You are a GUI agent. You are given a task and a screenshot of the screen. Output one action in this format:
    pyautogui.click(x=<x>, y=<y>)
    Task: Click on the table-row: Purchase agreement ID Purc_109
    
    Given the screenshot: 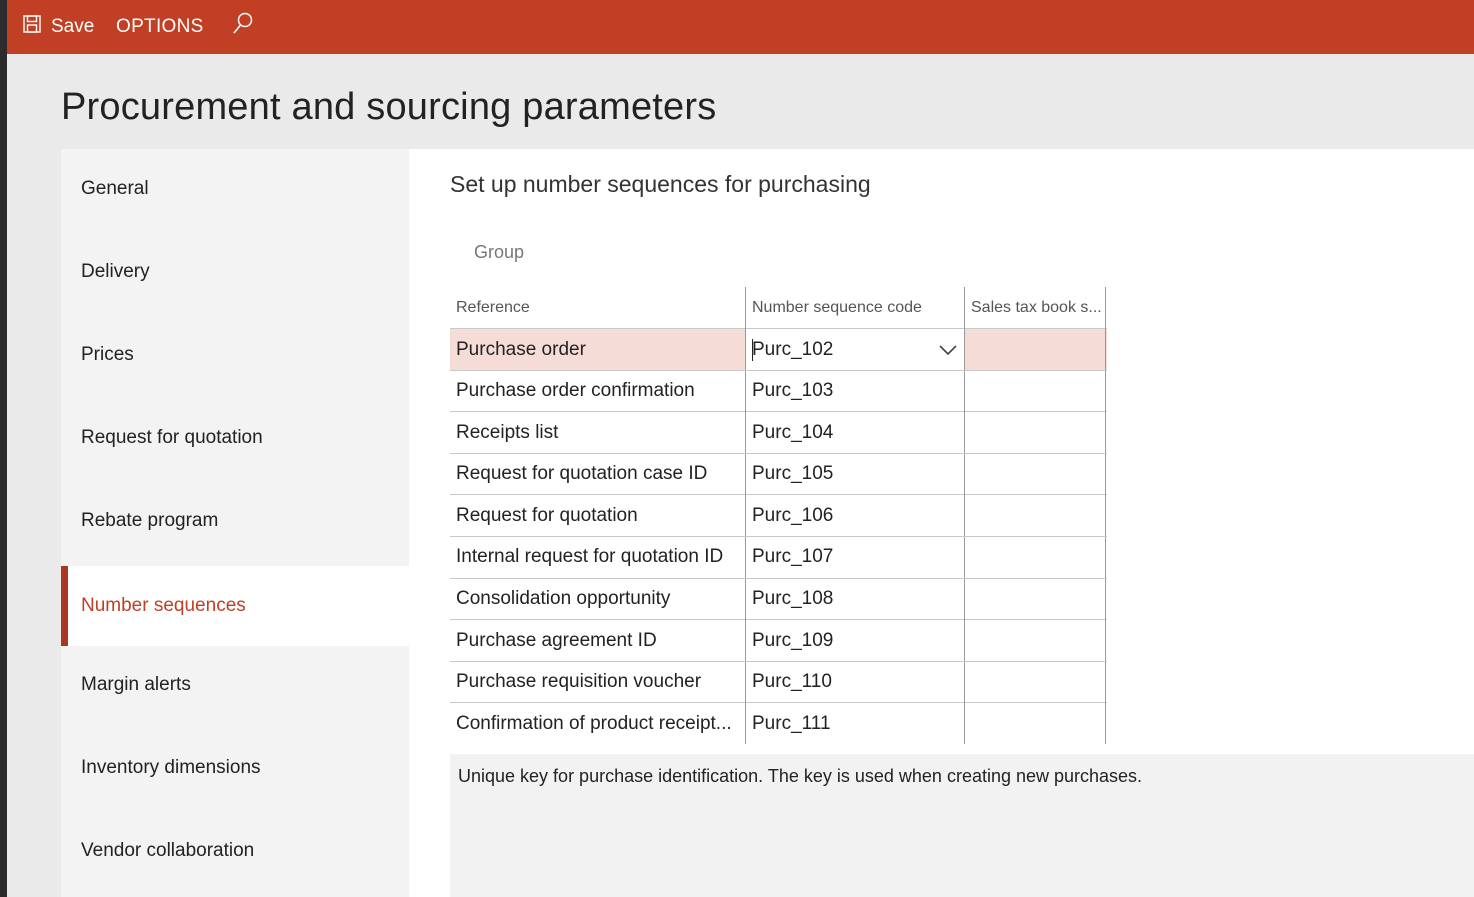 What is the action you would take?
    pyautogui.click(x=778, y=641)
    